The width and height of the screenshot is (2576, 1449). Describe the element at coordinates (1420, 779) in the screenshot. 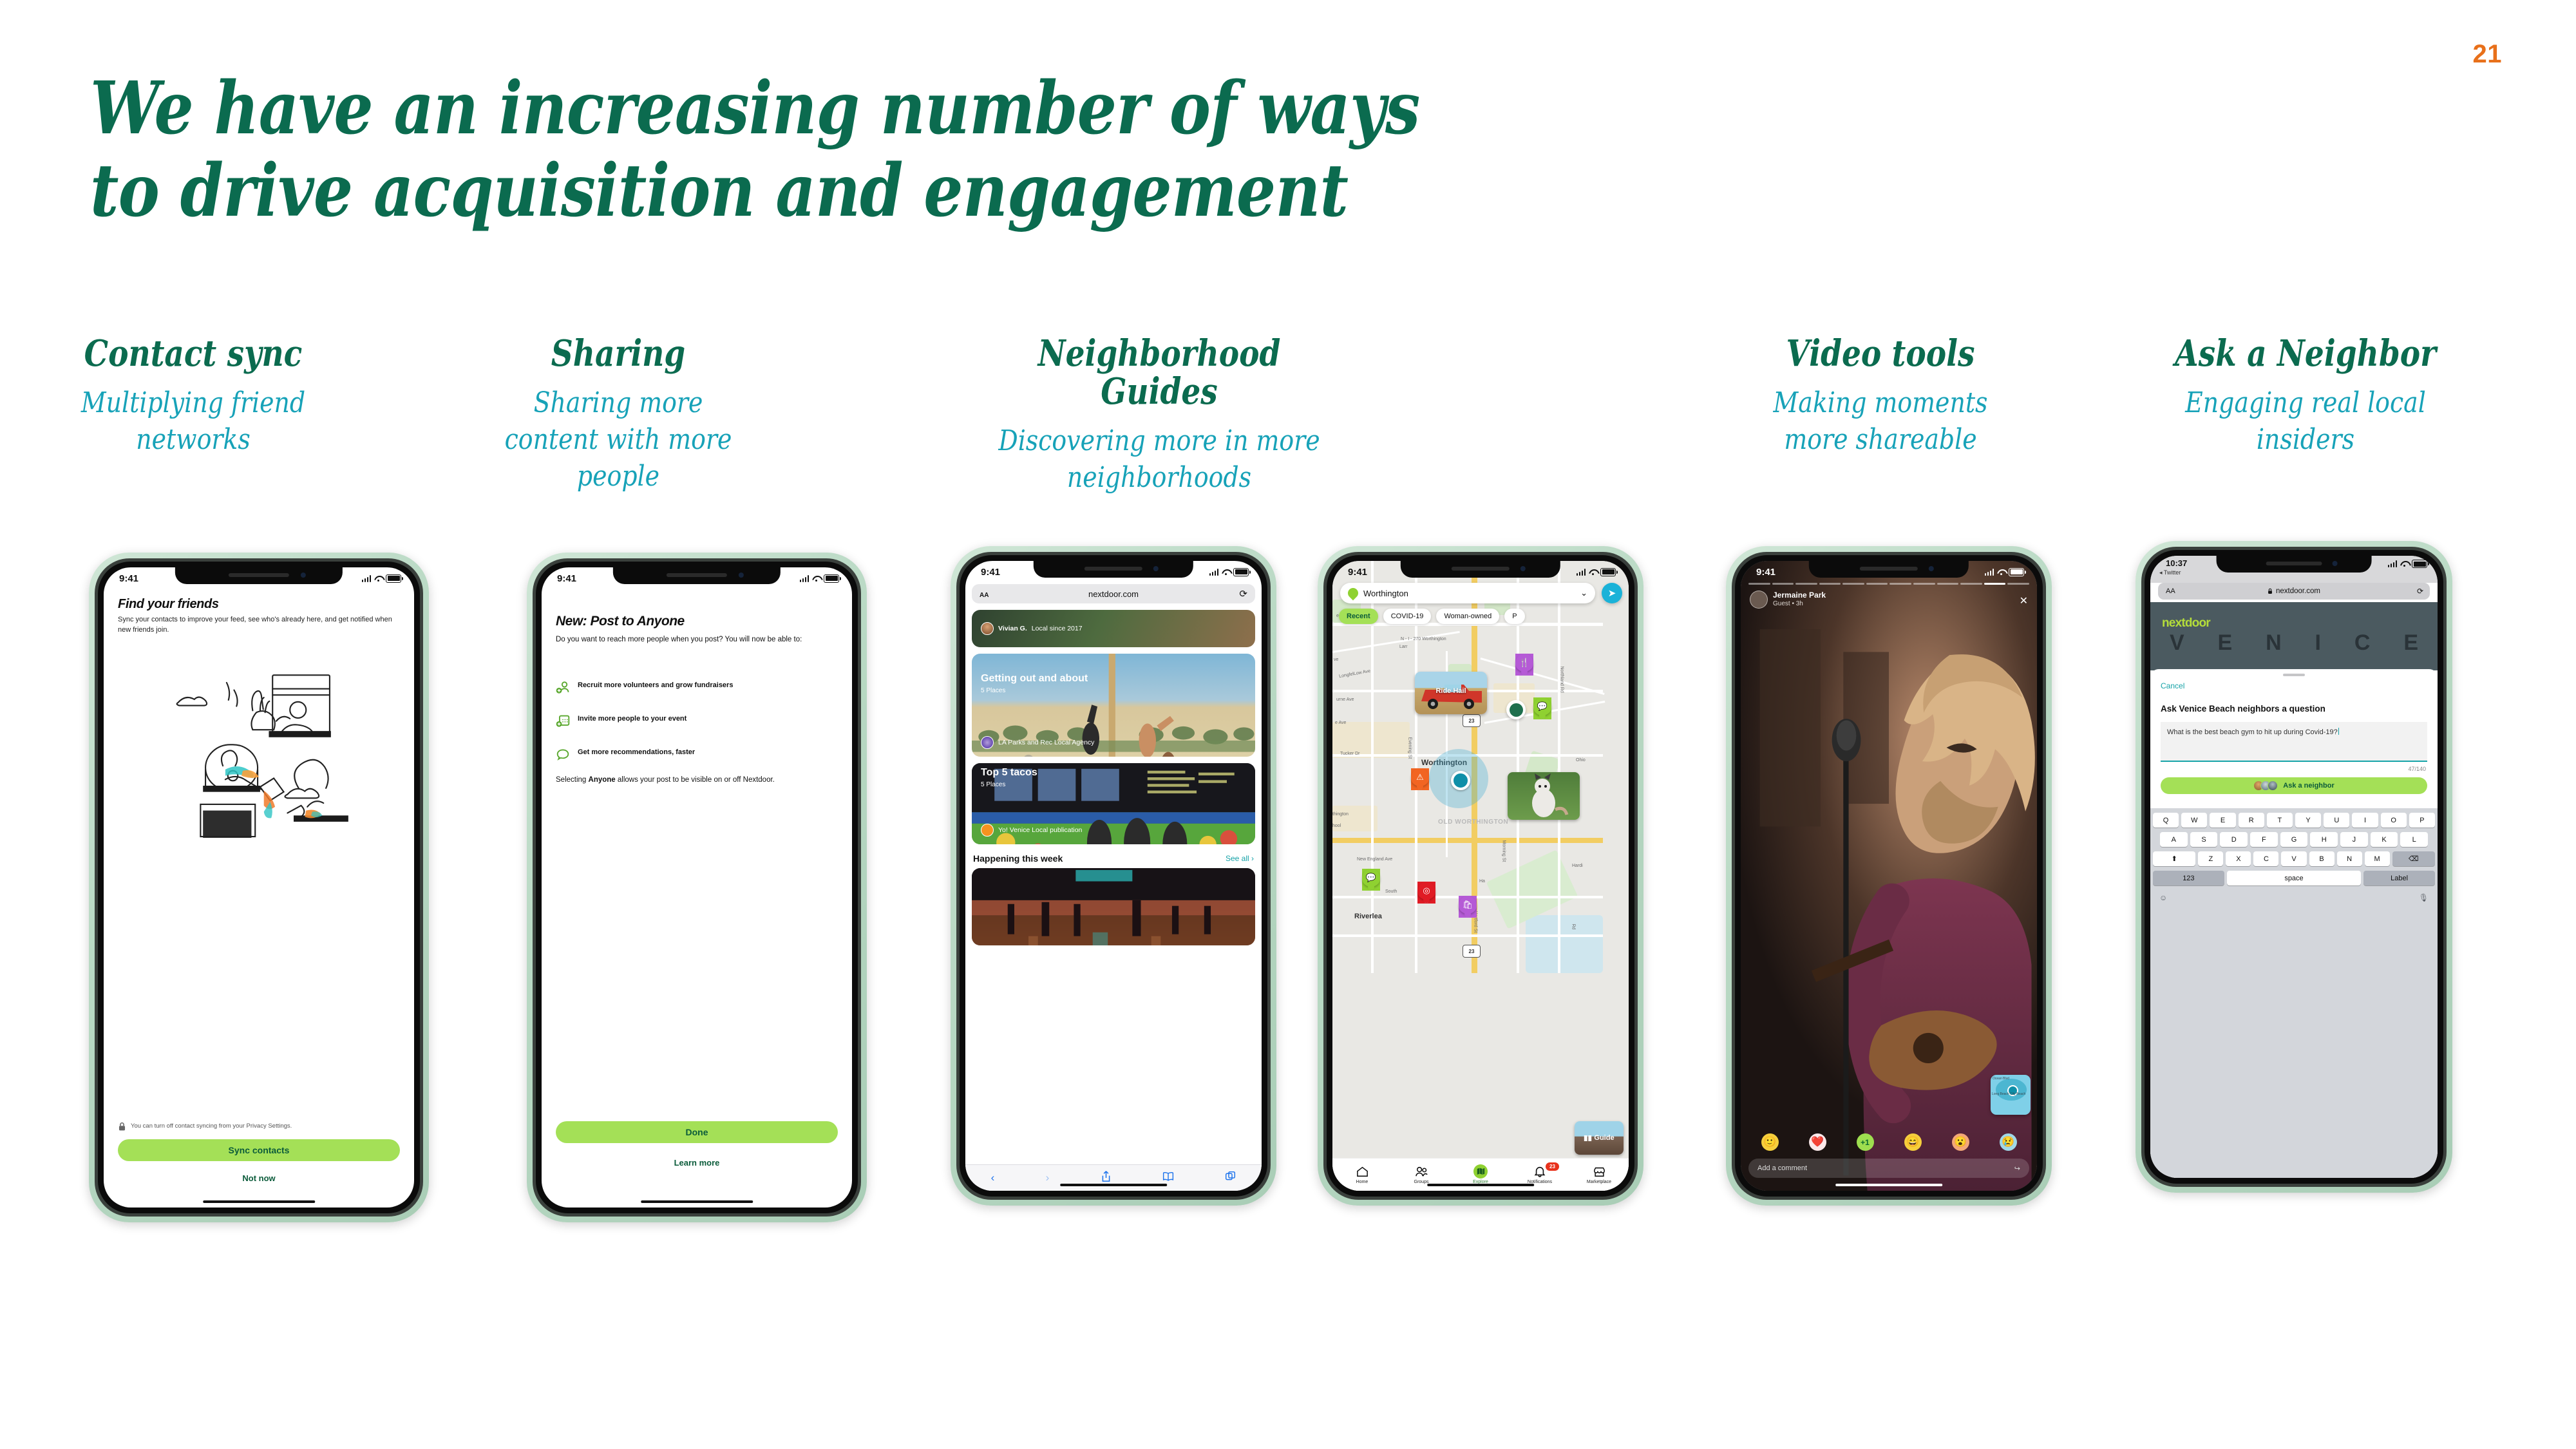

I see `map-pin-alert: ⚠` at that location.